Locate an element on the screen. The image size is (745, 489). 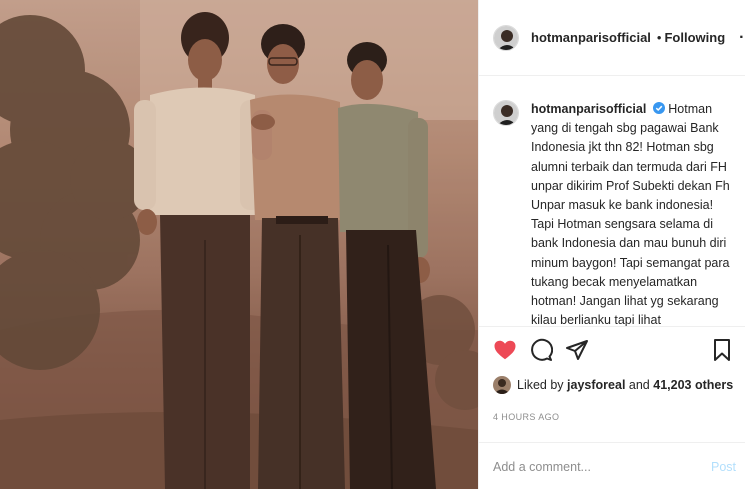
caption-avatar-image is located at coordinates (506, 113).